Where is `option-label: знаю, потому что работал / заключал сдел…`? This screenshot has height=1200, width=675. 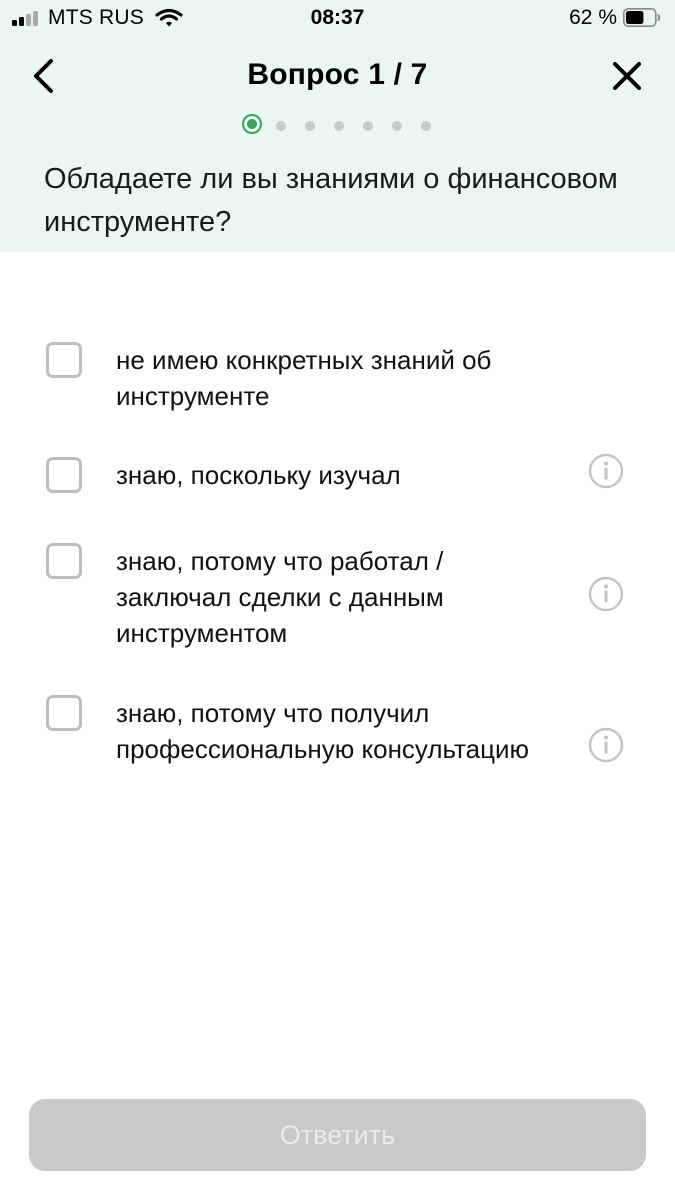
option-label: знаю, потому что работал / заключал сдел… is located at coordinates (280, 597).